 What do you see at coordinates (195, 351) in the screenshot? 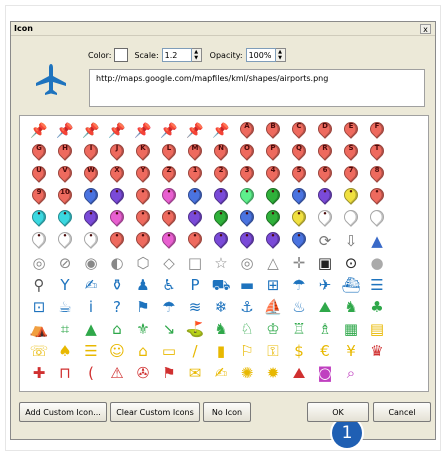
I see `map-symbol-icon: /` at bounding box center [195, 351].